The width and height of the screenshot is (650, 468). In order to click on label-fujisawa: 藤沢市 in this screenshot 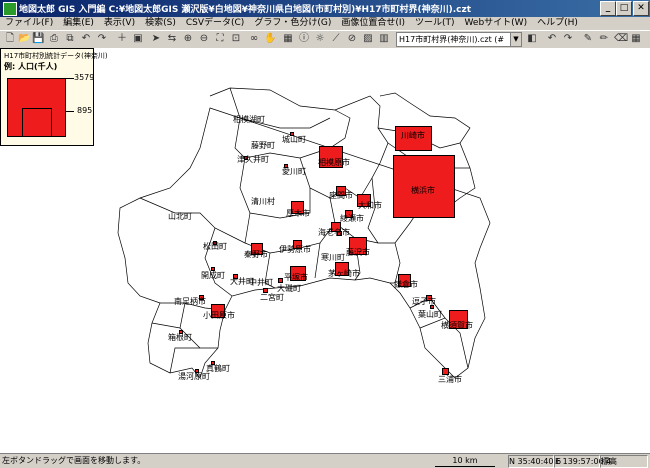, I will do `click(358, 252)`.